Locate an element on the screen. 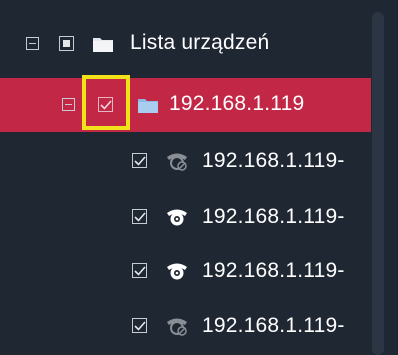 The image size is (398, 355). vertical-scrollbar is located at coordinates (378, 183).